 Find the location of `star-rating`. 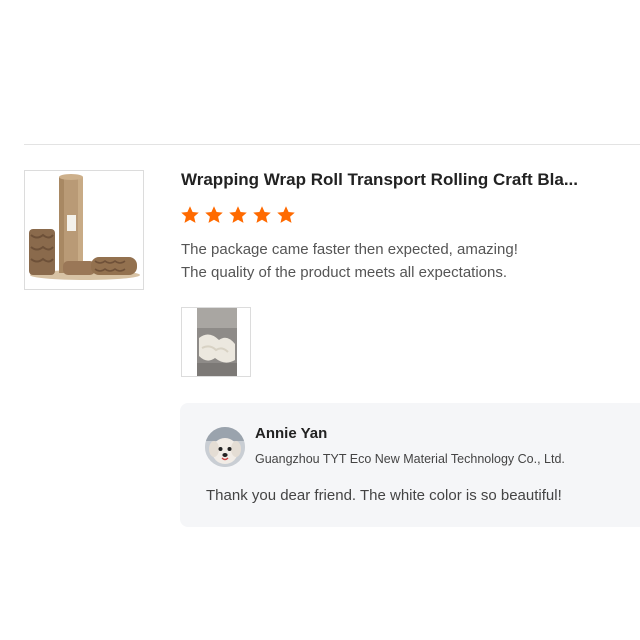

star-rating is located at coordinates (238, 215).